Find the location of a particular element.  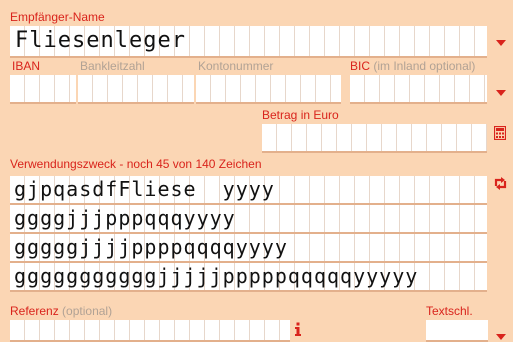

purpose-line-3-text: gggggjjjjppppqqqqyyyy is located at coordinates (151, 247).